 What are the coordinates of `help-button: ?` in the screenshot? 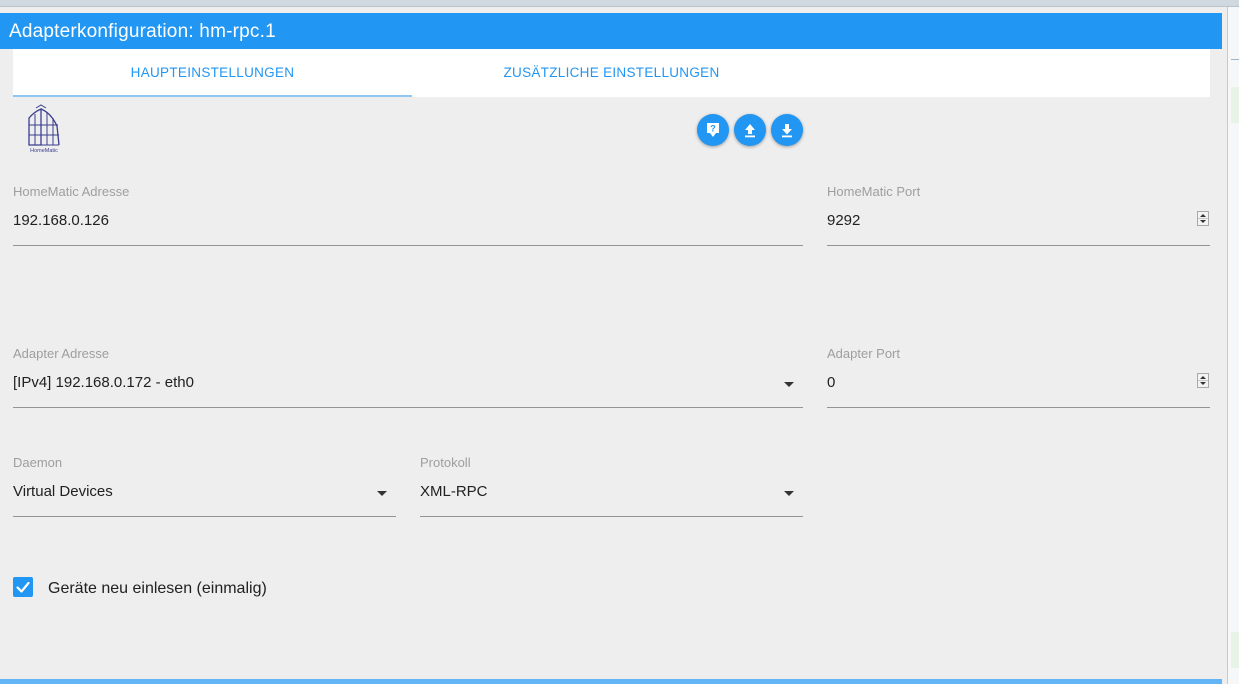 It's located at (713, 130).